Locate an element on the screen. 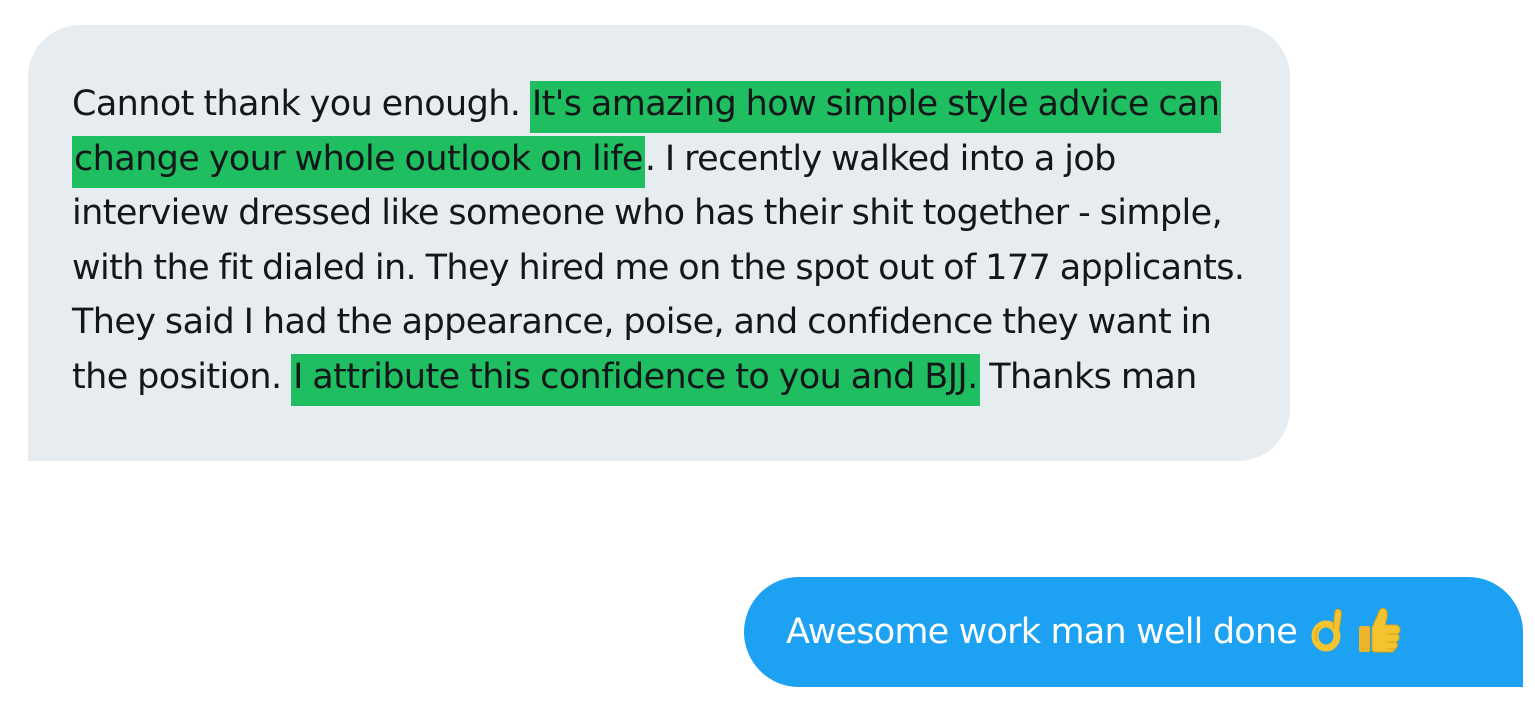 This screenshot has width=1535, height=715. thumbs-up-icon is located at coordinates (1379, 632).